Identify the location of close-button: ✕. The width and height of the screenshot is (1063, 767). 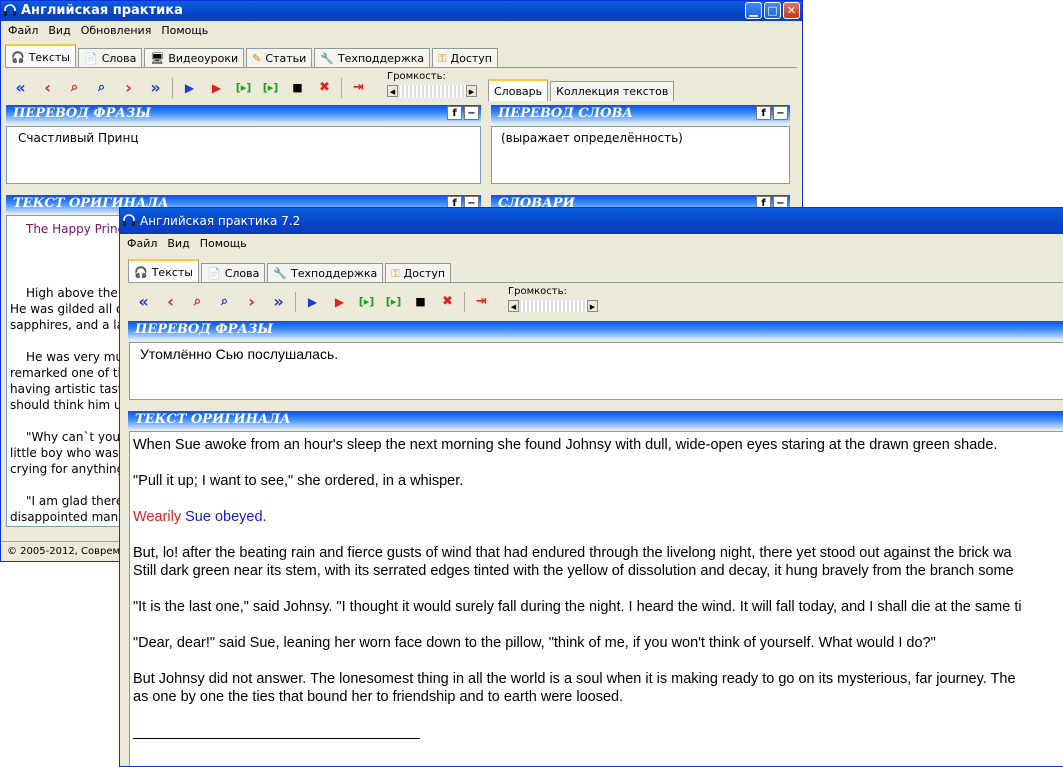
(791, 10).